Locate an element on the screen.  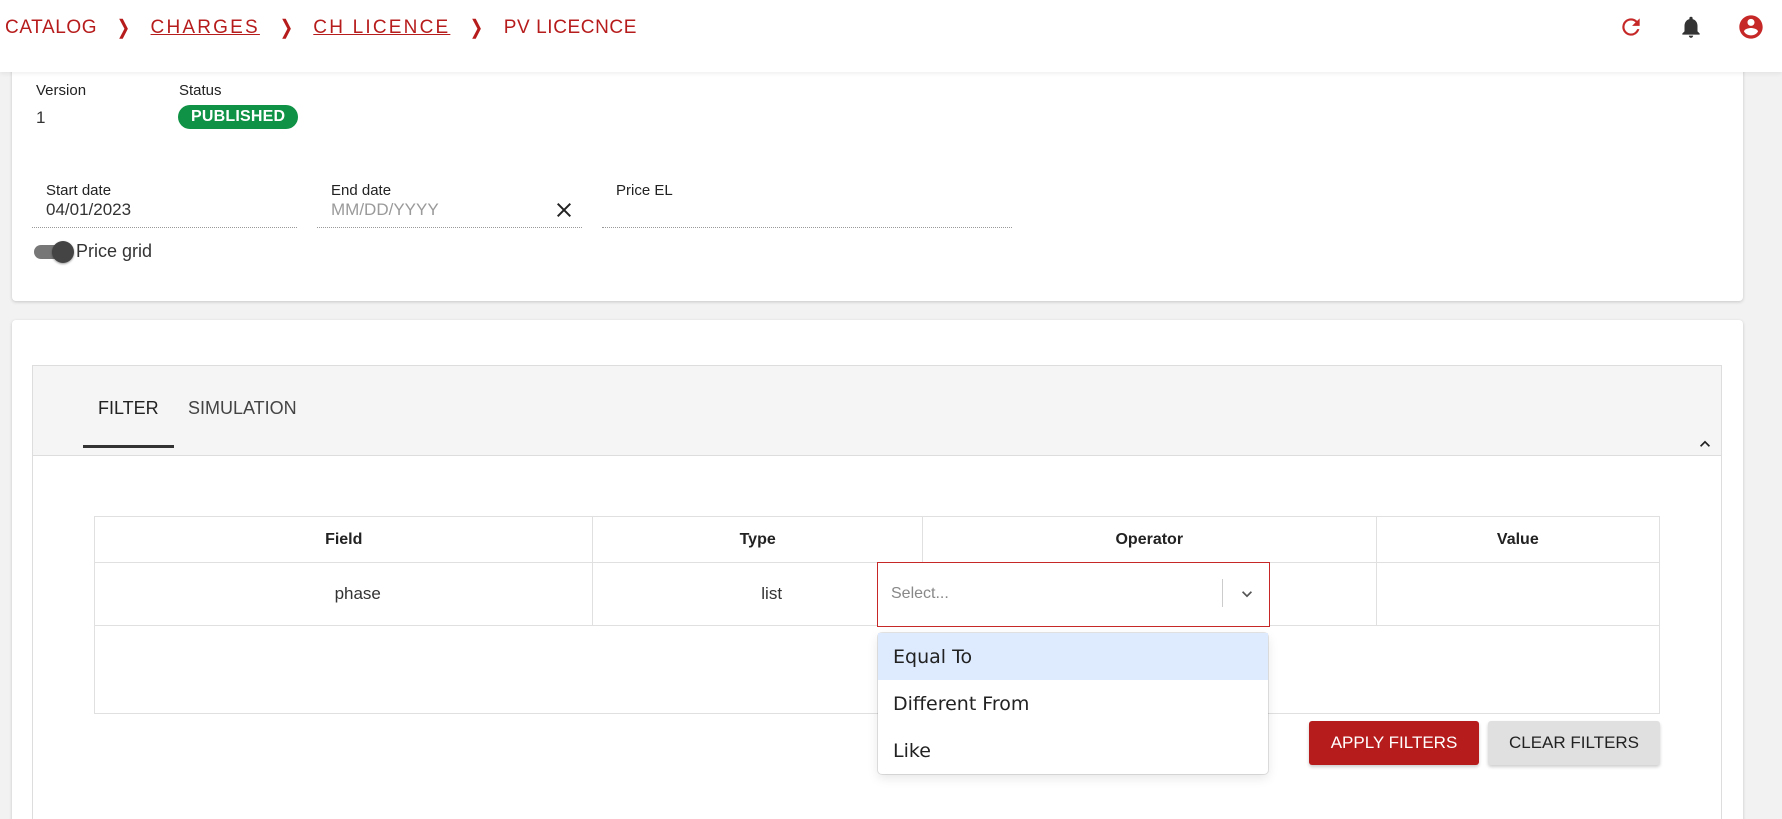
breadcrumb-pv-licence: PV LICECNCE is located at coordinates (570, 27).